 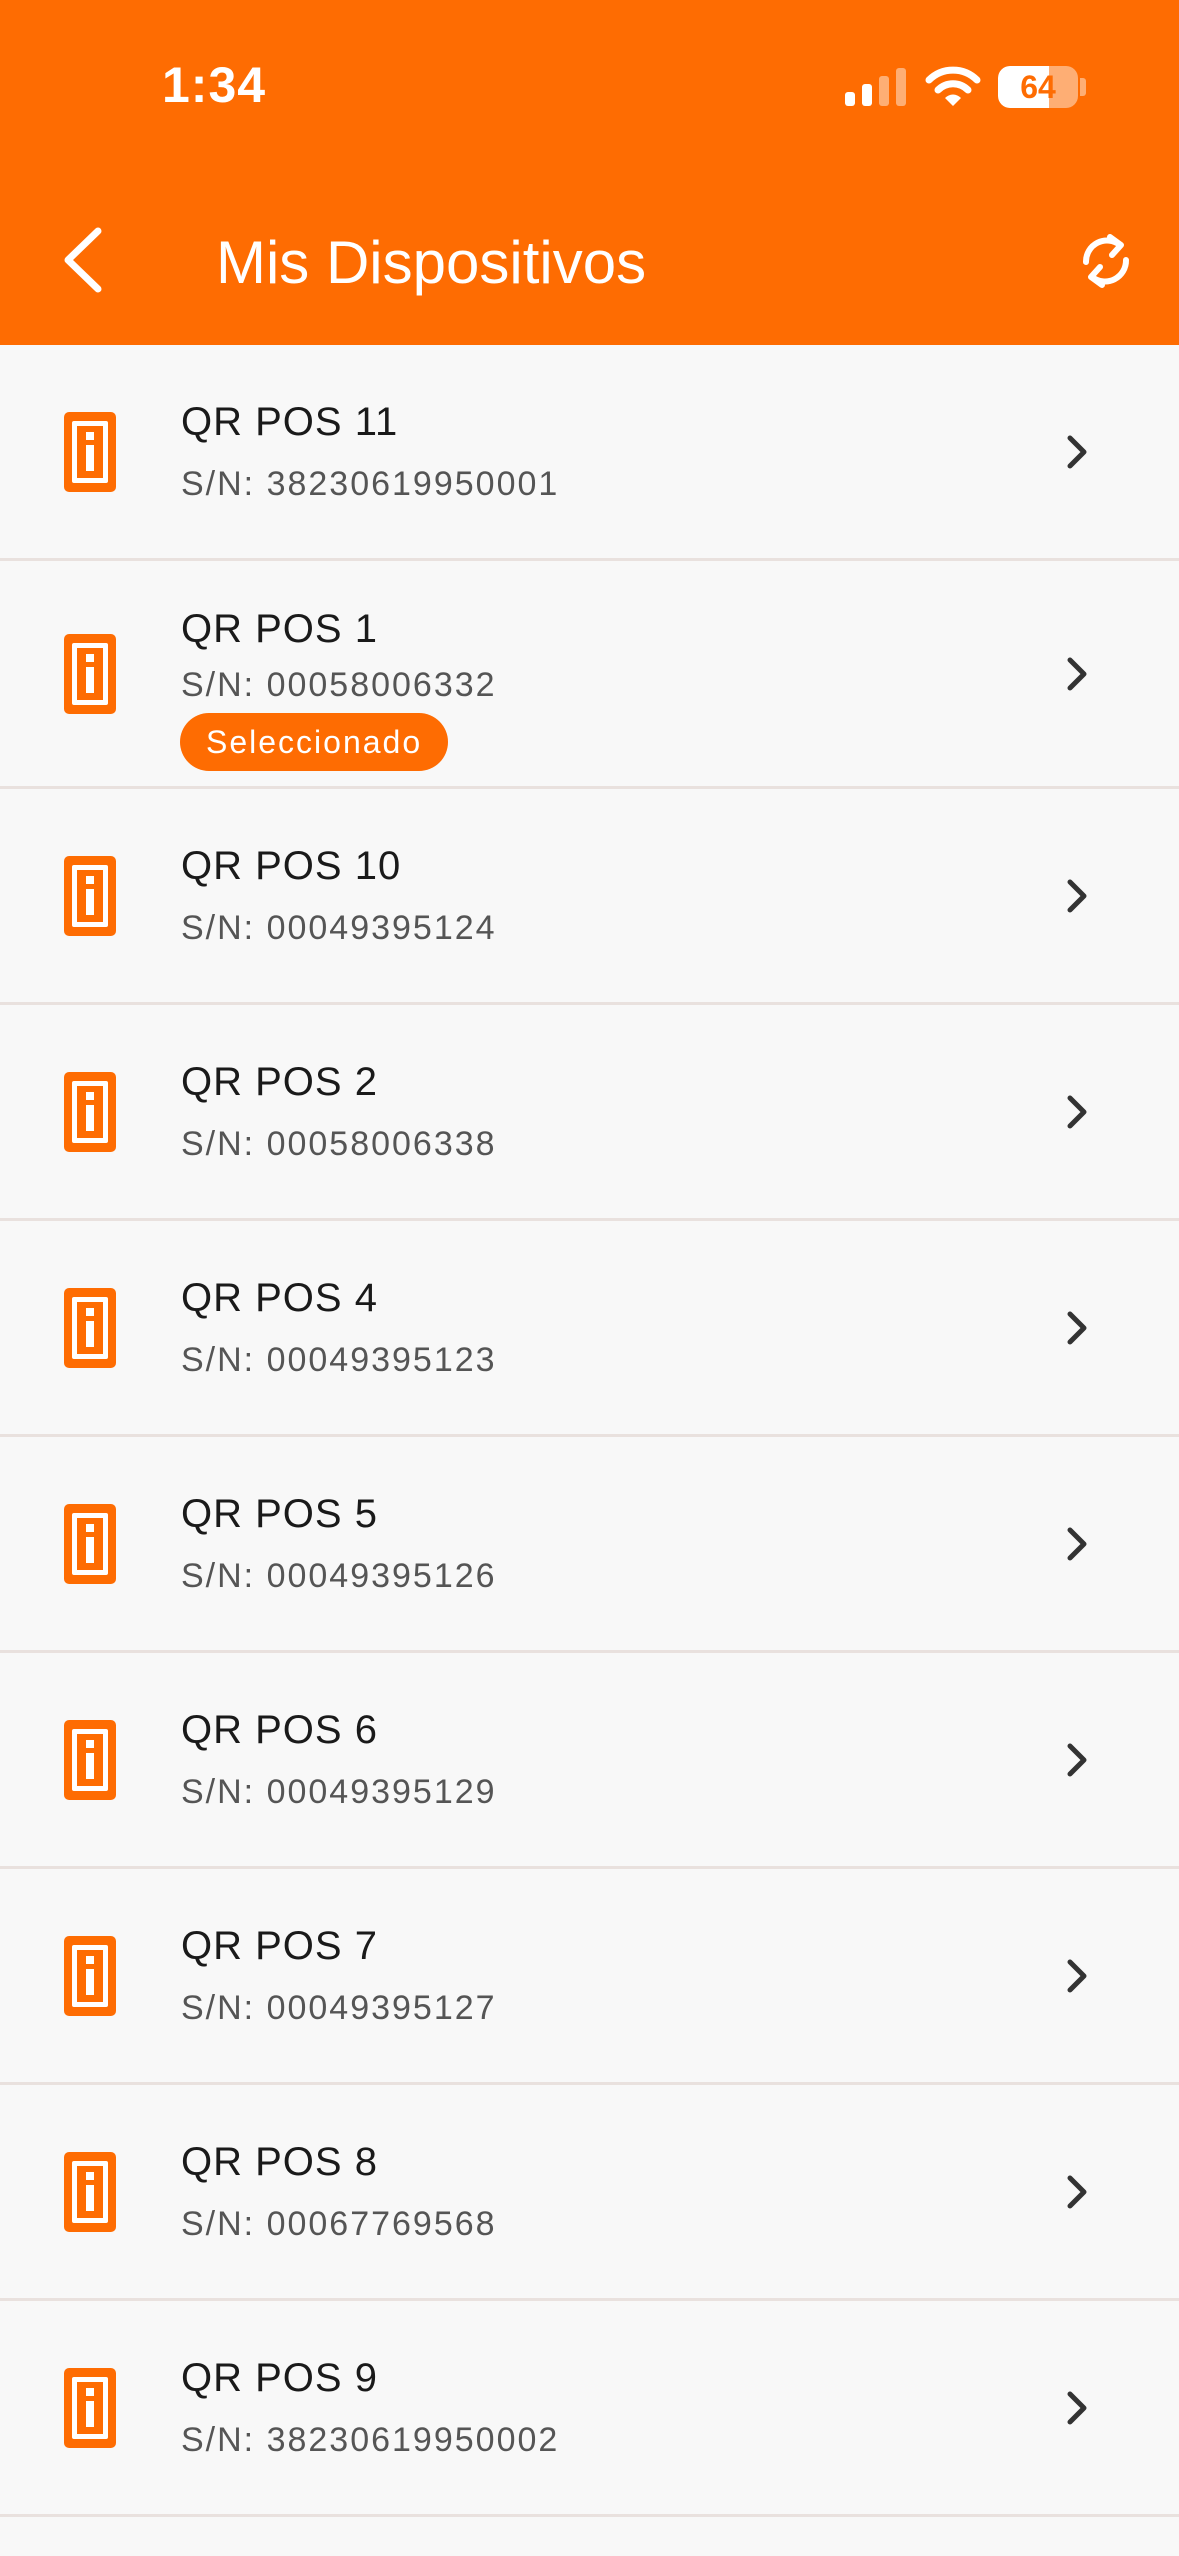 What do you see at coordinates (589, 1545) in the screenshot?
I see `device-row: QR POS 5 S/N: 00049395126` at bounding box center [589, 1545].